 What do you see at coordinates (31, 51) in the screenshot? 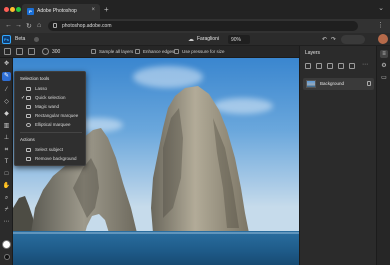
I see `subtract-selection-icon` at bounding box center [31, 51].